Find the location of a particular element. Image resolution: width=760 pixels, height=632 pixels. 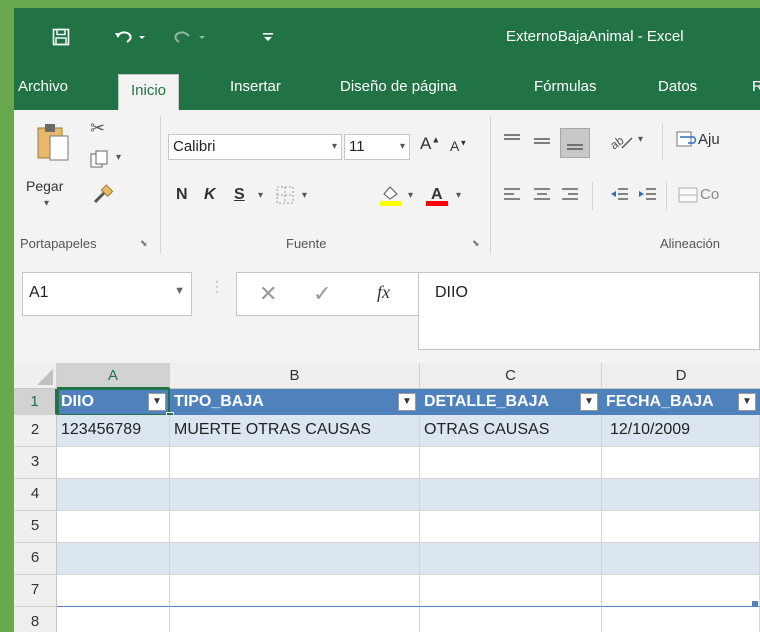

table-header-cell: DETALLE_BAJA ▼ is located at coordinates (511, 402).